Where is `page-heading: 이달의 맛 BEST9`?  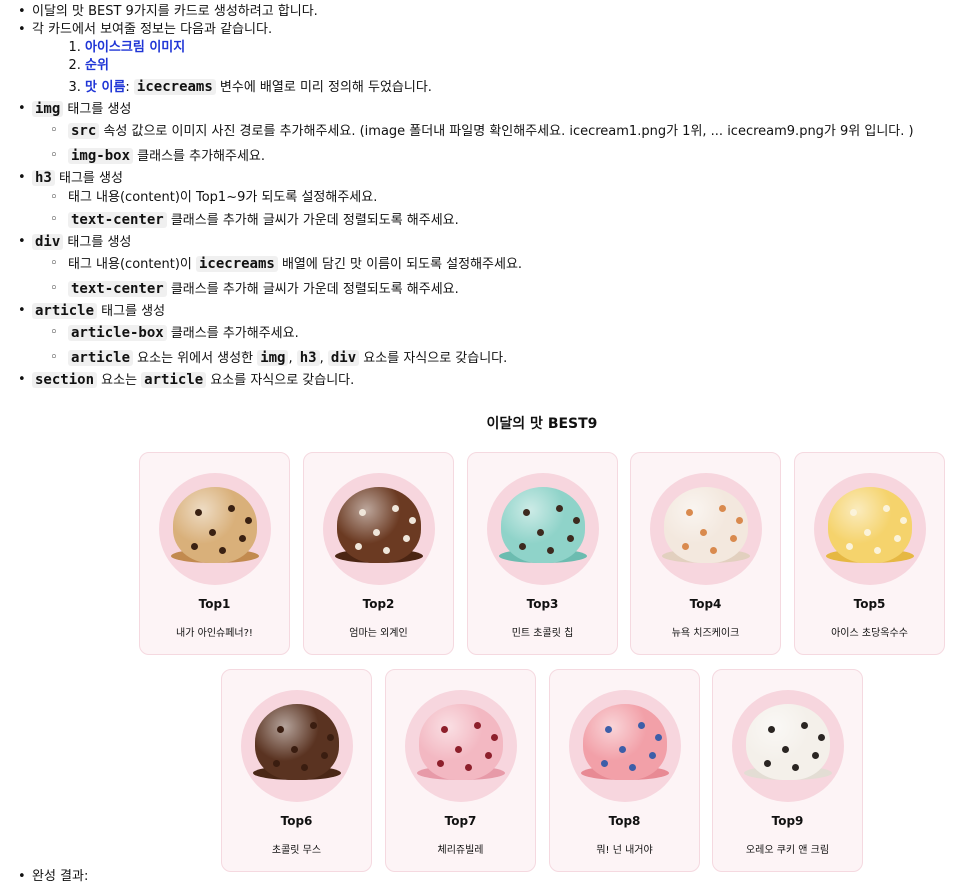 page-heading: 이달의 맛 BEST9 is located at coordinates (542, 424).